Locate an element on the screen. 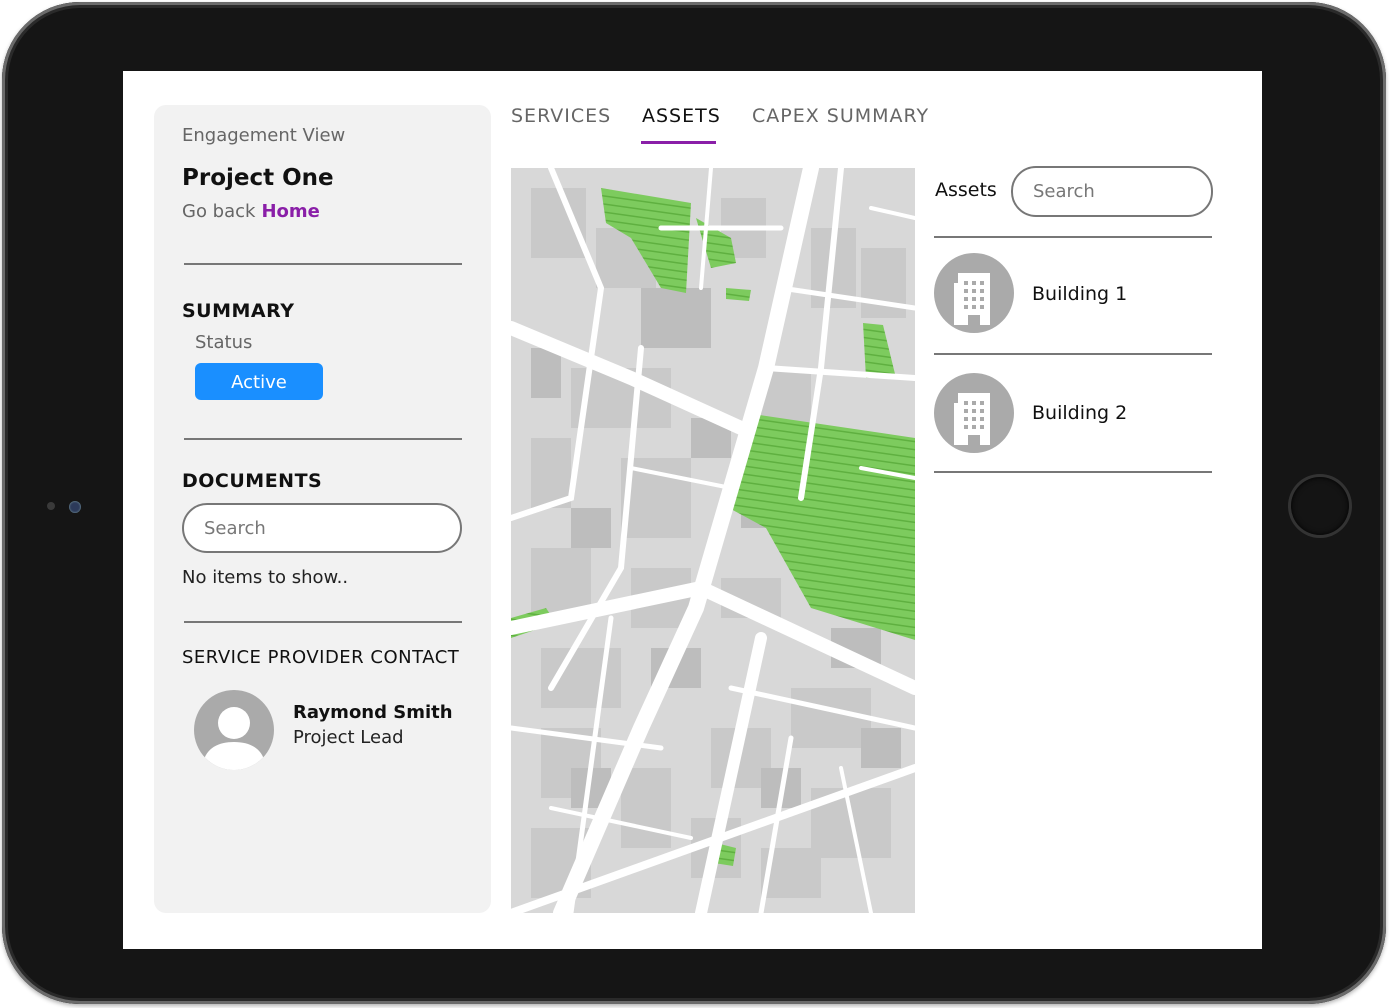 The height and width of the screenshot is (1008, 1390). project-title: Project One is located at coordinates (258, 178).